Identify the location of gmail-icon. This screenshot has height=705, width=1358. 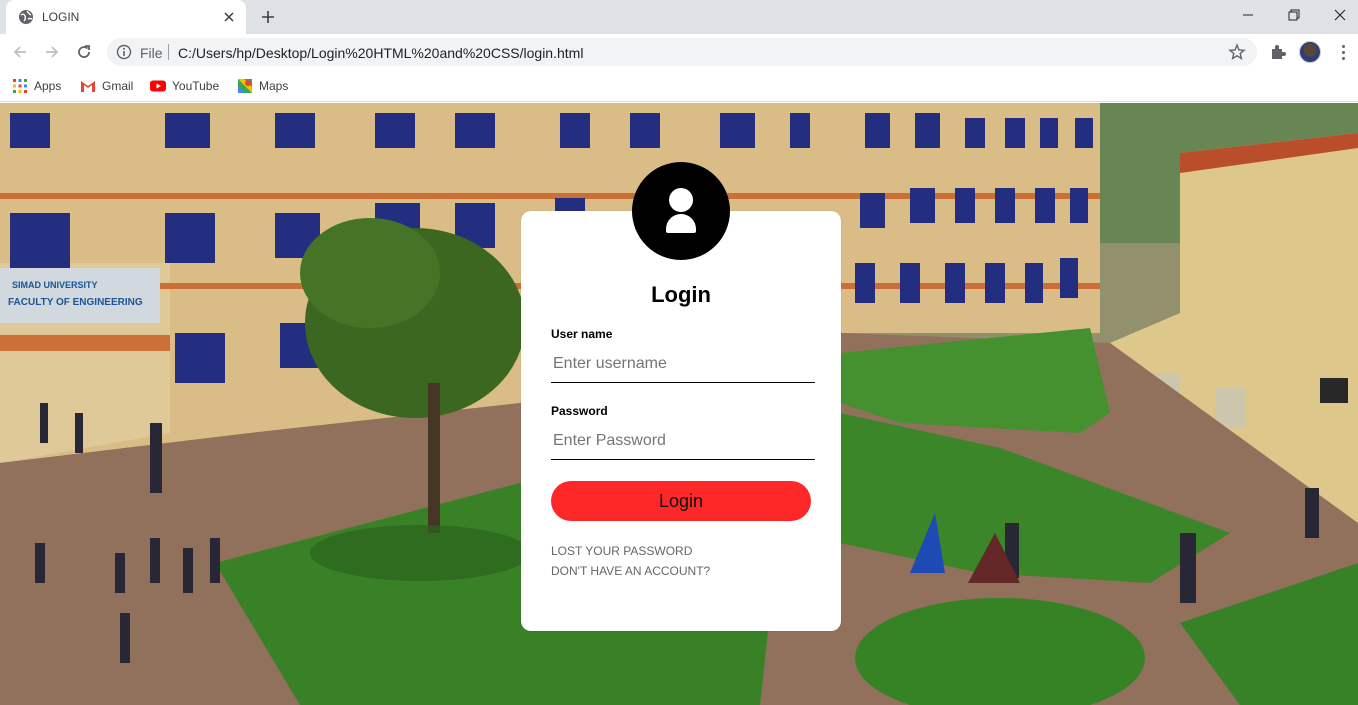
(88, 86).